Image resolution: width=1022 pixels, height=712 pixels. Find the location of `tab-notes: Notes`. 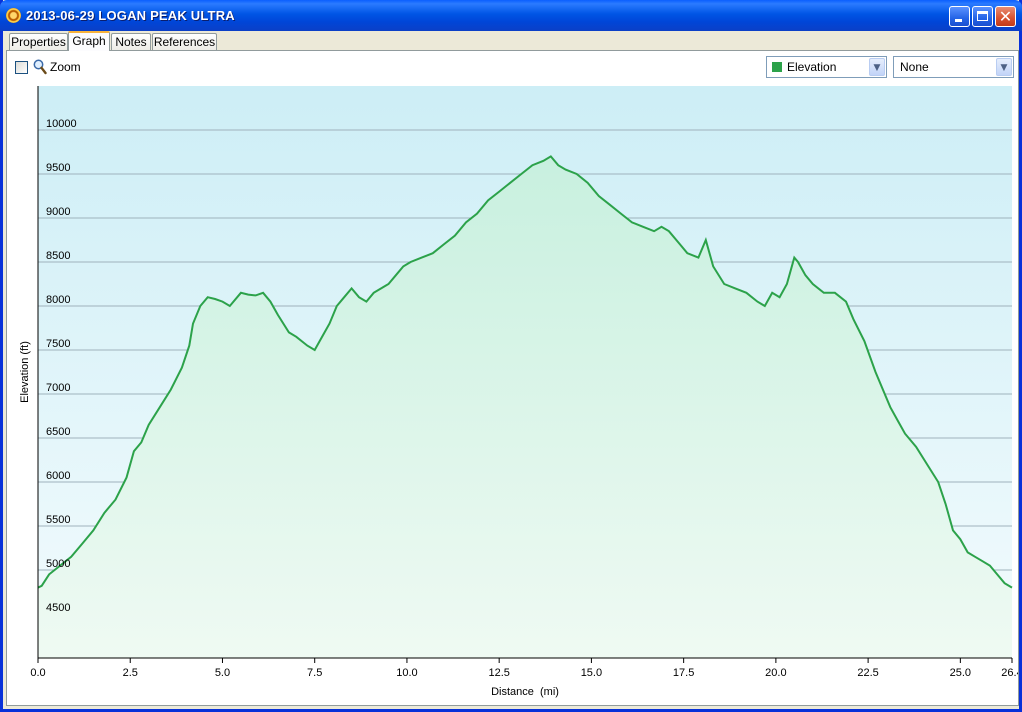

tab-notes: Notes is located at coordinates (131, 42).